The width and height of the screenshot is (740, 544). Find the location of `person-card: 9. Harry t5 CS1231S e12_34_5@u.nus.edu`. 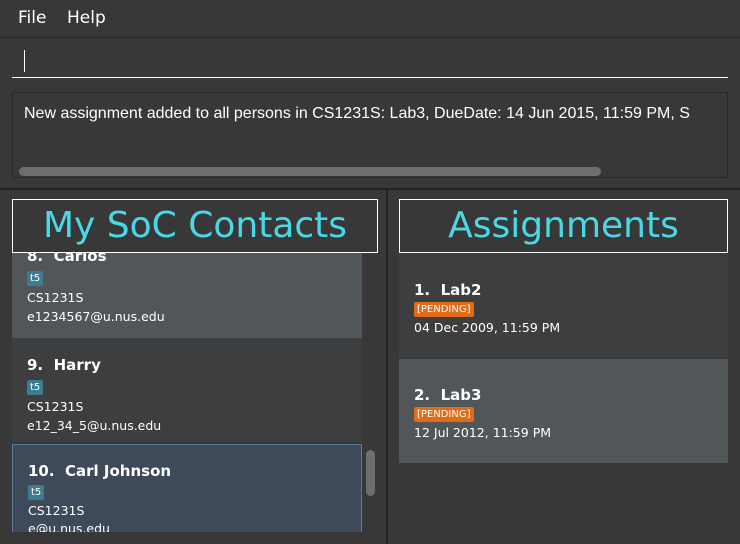

person-card: 9. Harry t5 CS1231S e12_34_5@u.nus.edu is located at coordinates (187, 390).